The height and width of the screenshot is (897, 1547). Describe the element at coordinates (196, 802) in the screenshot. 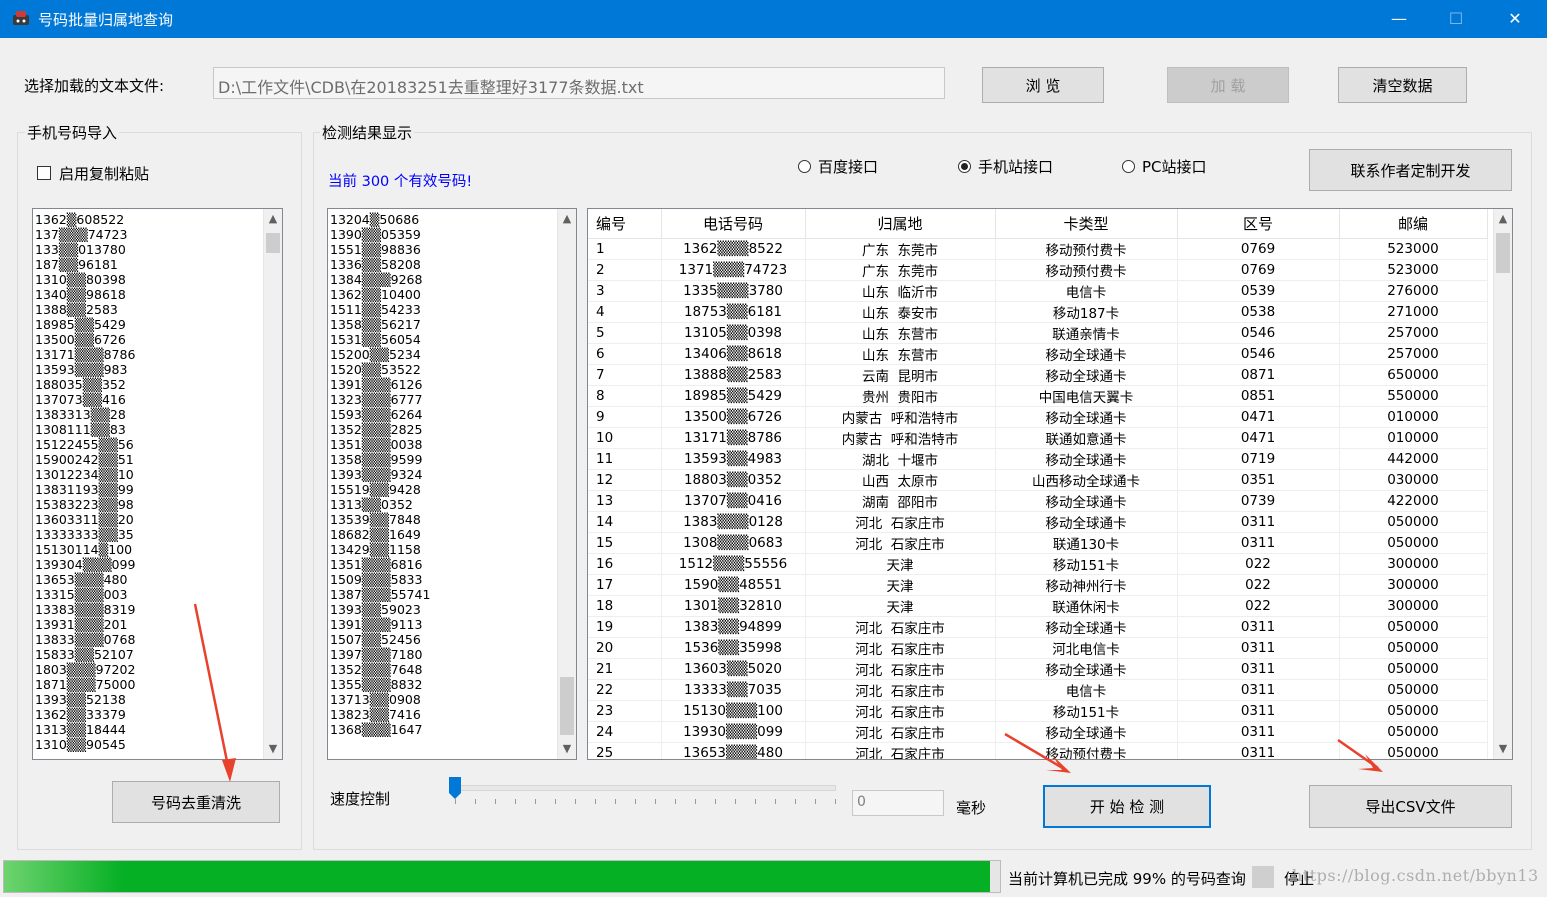

I see `dedupe-button: 号码去重清洗` at that location.